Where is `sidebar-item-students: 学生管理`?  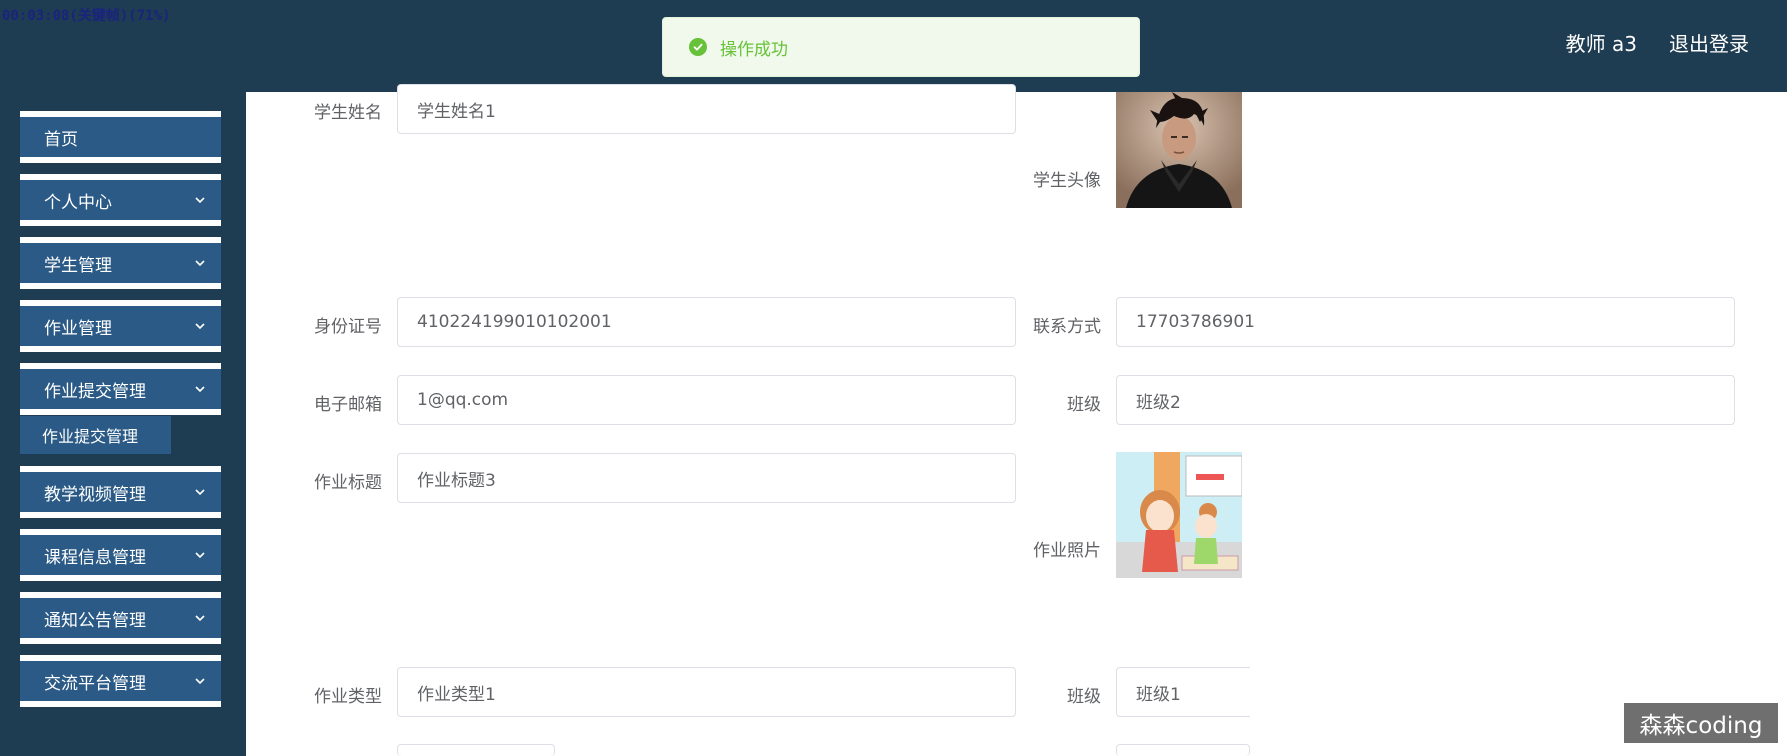
sidebar-item-students: 学生管理 is located at coordinates (120, 263).